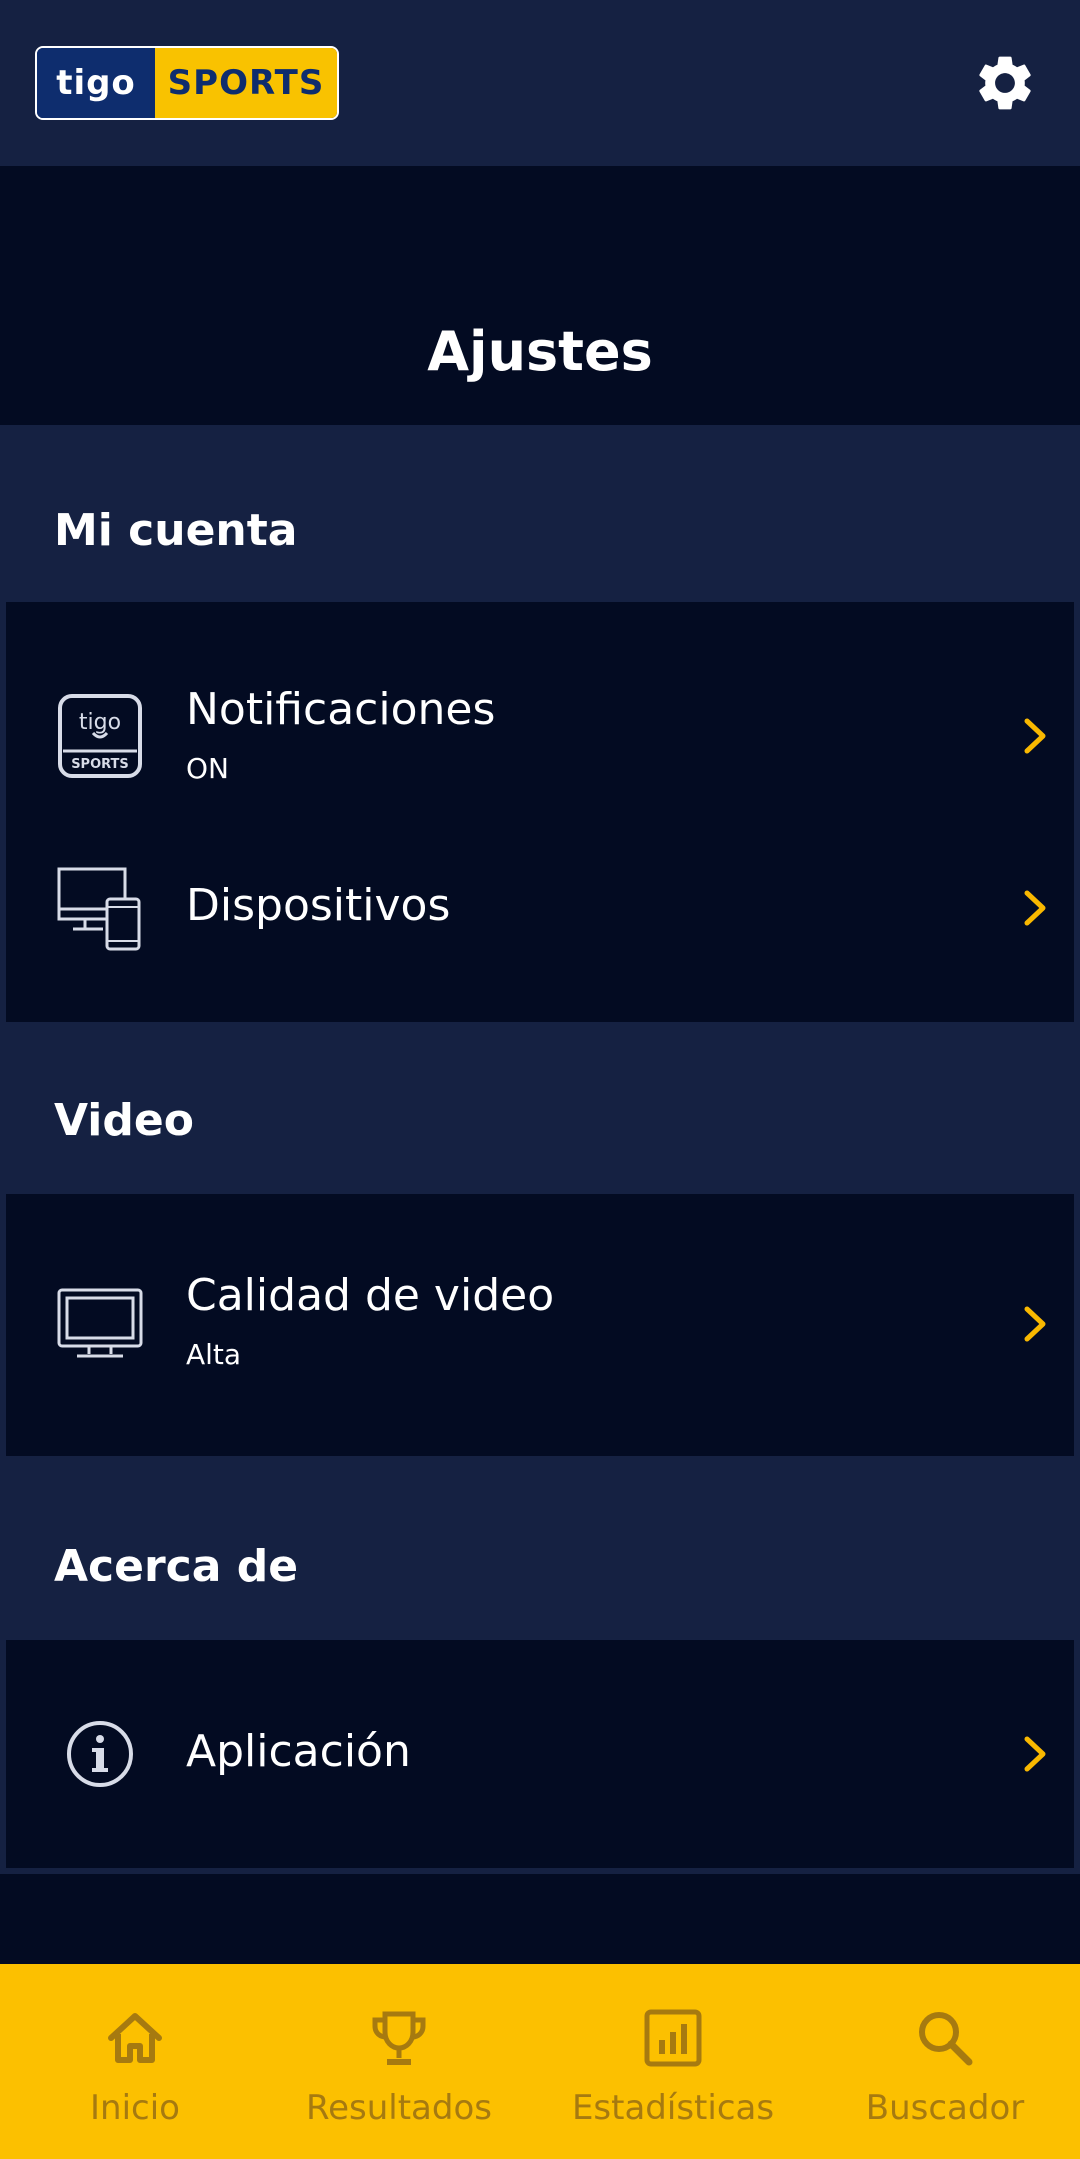 The image size is (1080, 2159). I want to click on page-title: Ajustes, so click(540, 351).